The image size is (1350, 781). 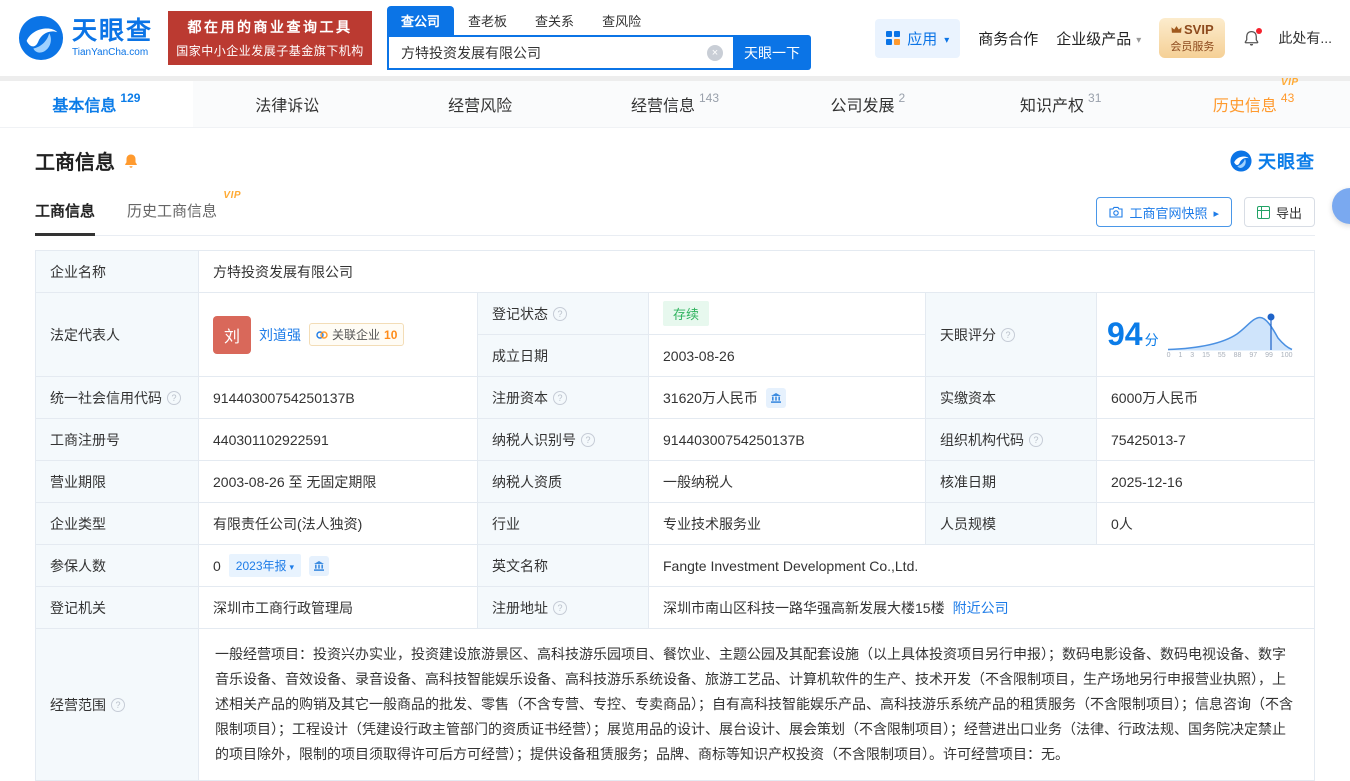 I want to click on business-term-value: 2003-08-26 至 无固定期限, so click(x=338, y=481).